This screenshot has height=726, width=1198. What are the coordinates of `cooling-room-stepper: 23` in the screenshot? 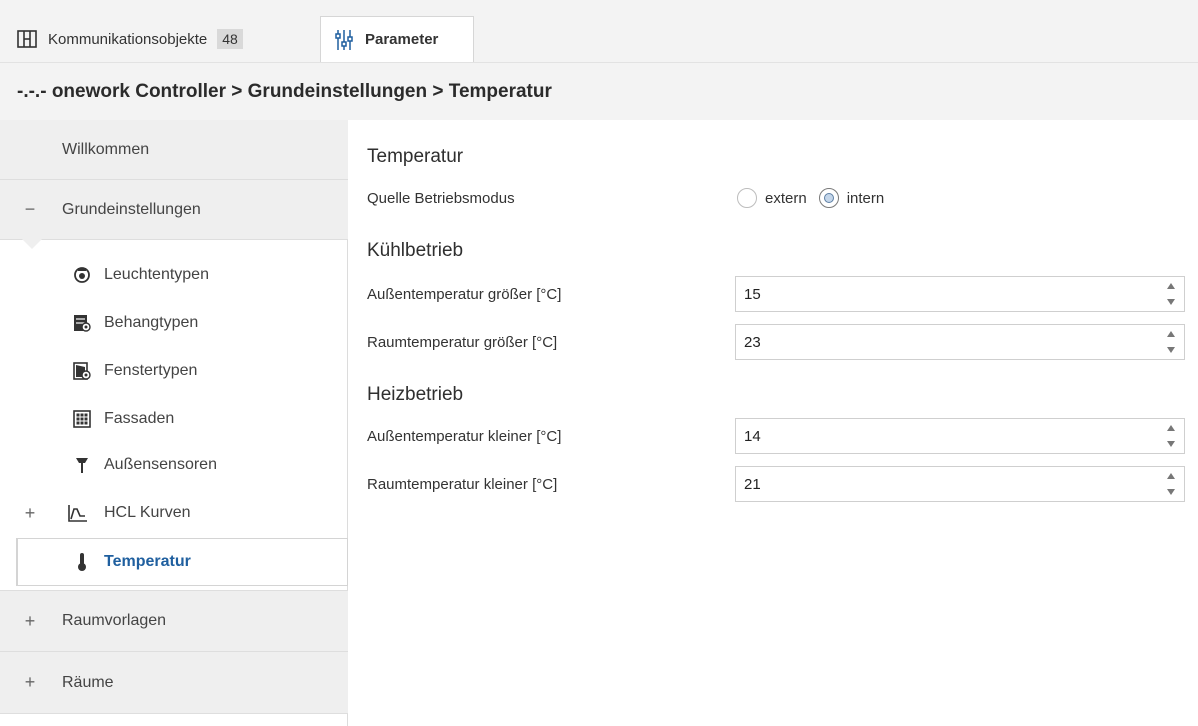 It's located at (960, 342).